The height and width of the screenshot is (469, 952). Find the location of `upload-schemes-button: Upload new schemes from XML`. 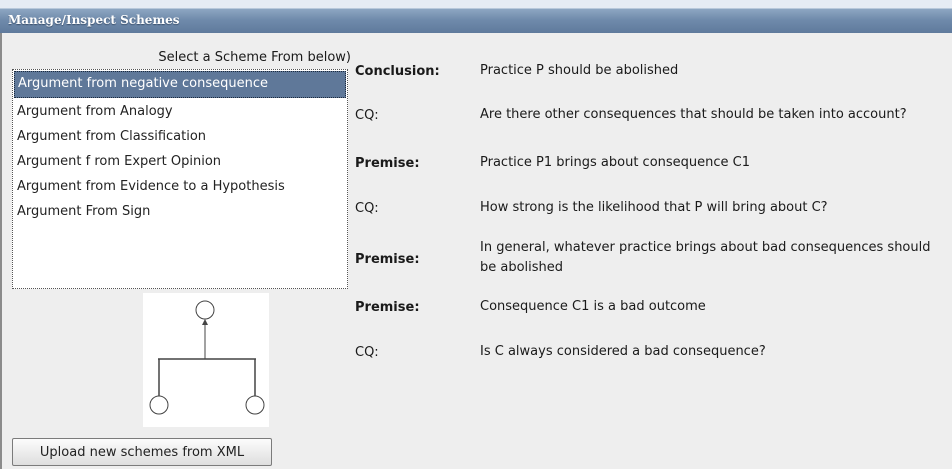

upload-schemes-button: Upload new schemes from XML is located at coordinates (142, 452).